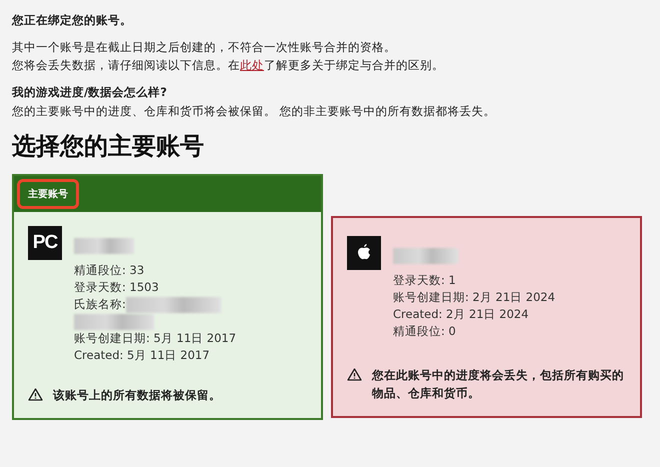 The width and height of the screenshot is (660, 467). I want to click on page-title: 选择您的主要账号, so click(108, 146).